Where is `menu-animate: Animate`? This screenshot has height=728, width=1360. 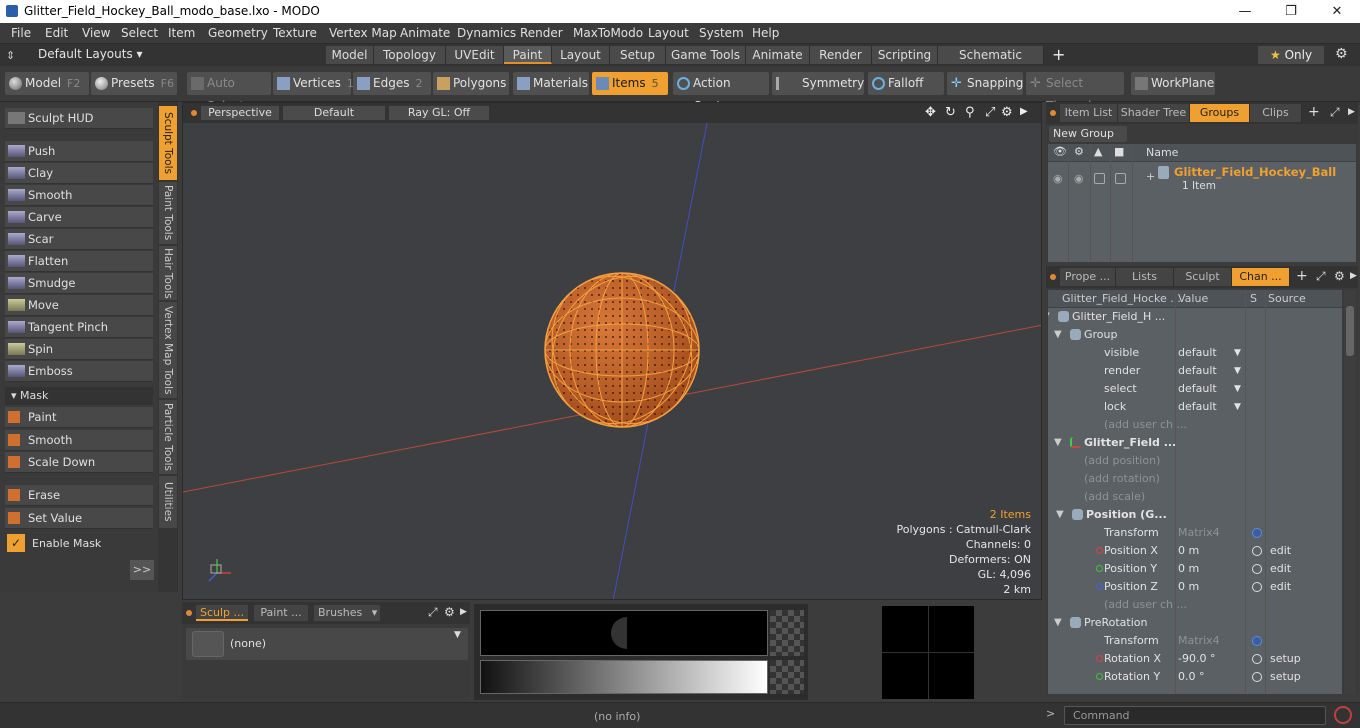
menu-animate: Animate is located at coordinates (425, 33).